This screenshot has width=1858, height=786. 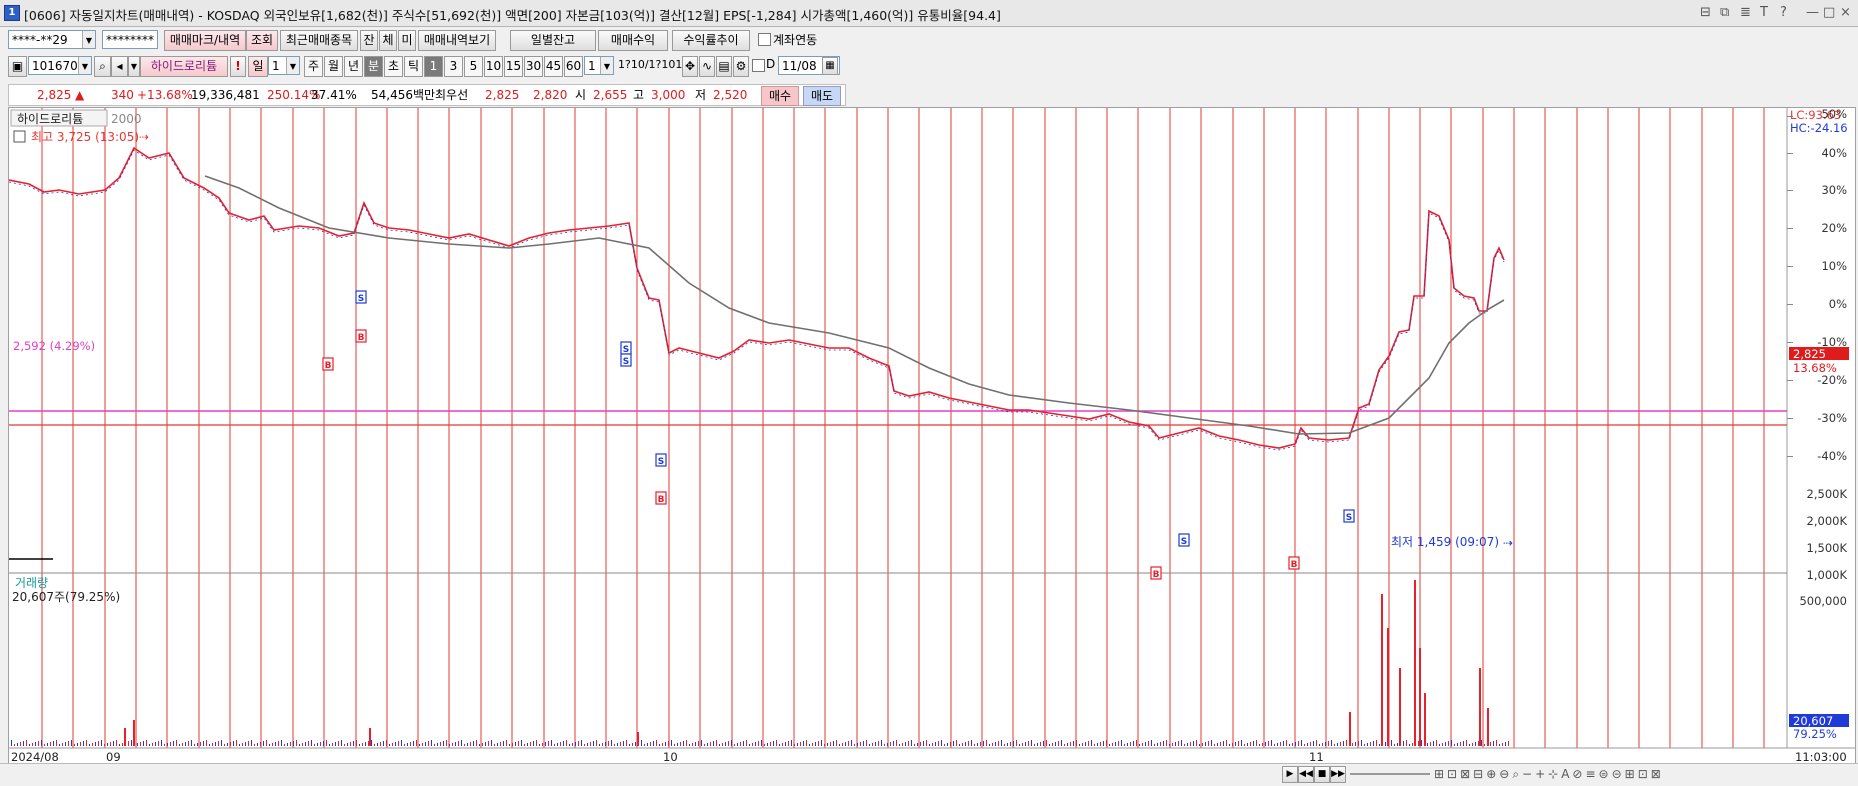 What do you see at coordinates (313, 66) in the screenshot?
I see `weekly-button: 주` at bounding box center [313, 66].